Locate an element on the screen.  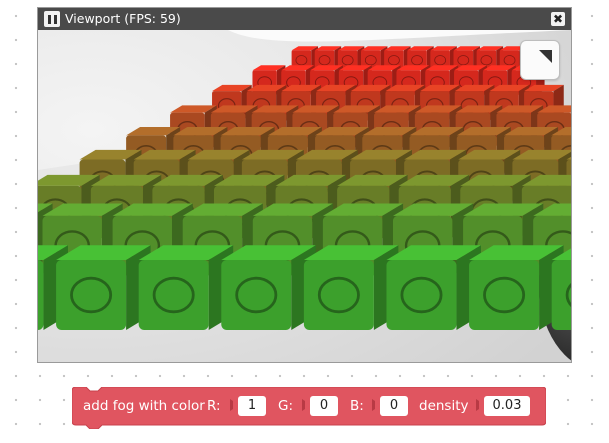
g-label: G: is located at coordinates (286, 406).